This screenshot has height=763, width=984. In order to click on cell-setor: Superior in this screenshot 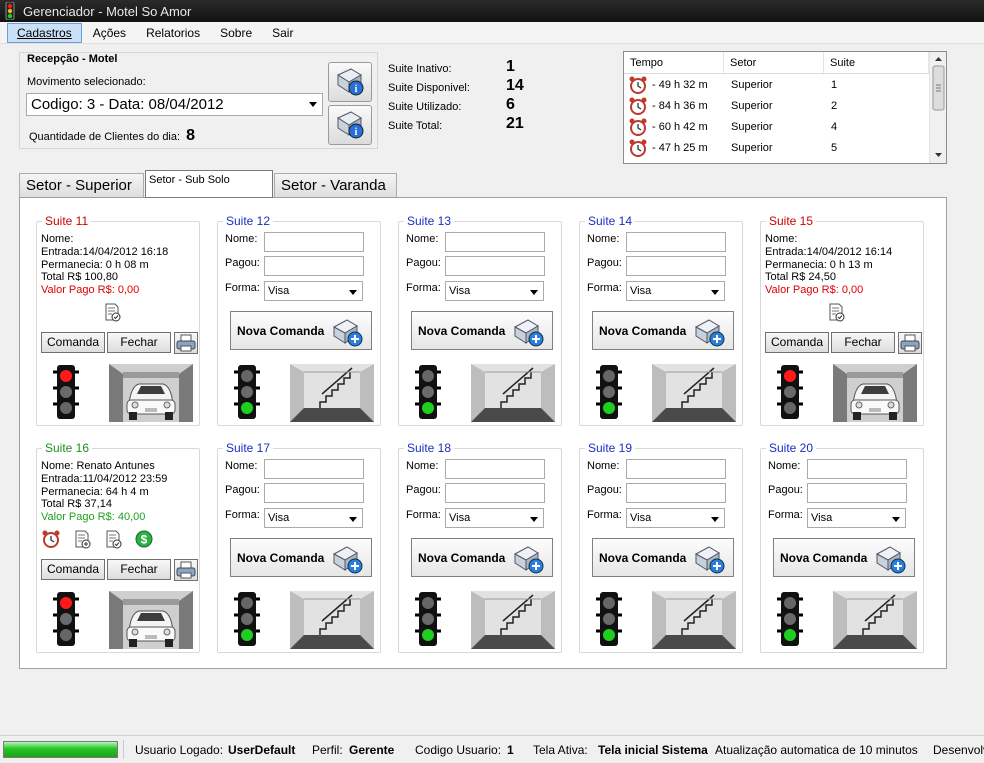, I will do `click(752, 147)`.